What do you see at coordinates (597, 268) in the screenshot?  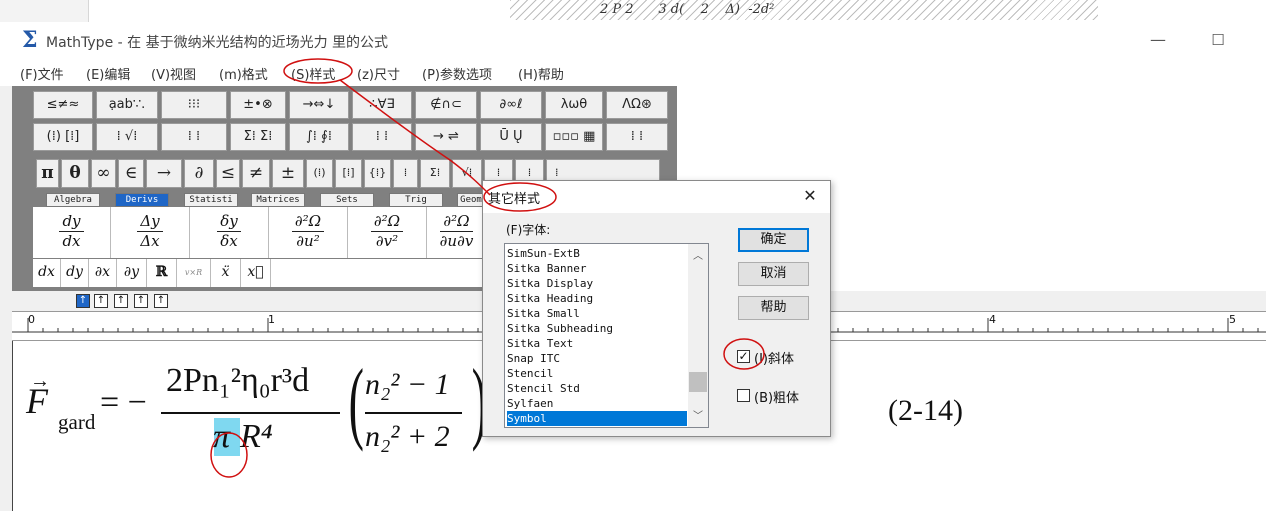 I see `font-option: Sitka Banner` at bounding box center [597, 268].